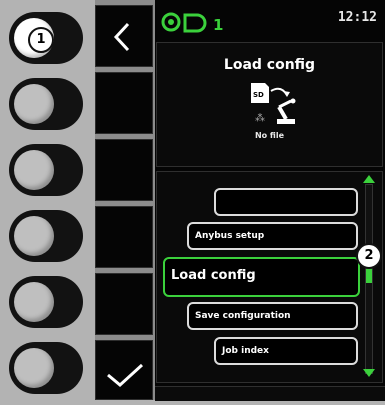 The image size is (385, 405). I want to click on scroll-up-arrow-icon, so click(369, 179).